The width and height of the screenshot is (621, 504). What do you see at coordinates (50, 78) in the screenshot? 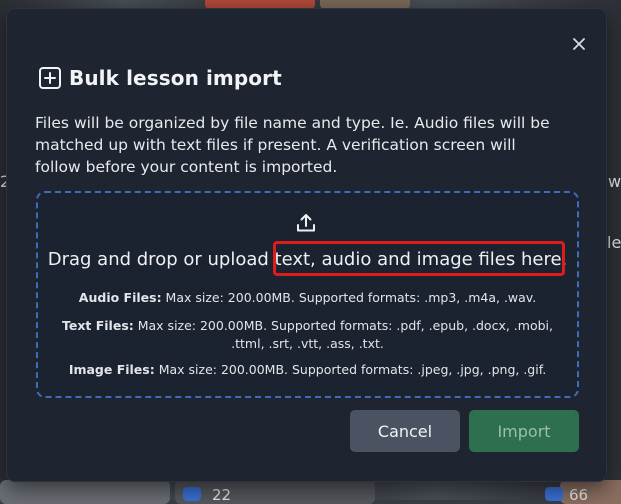
I see `plus-square-icon` at bounding box center [50, 78].